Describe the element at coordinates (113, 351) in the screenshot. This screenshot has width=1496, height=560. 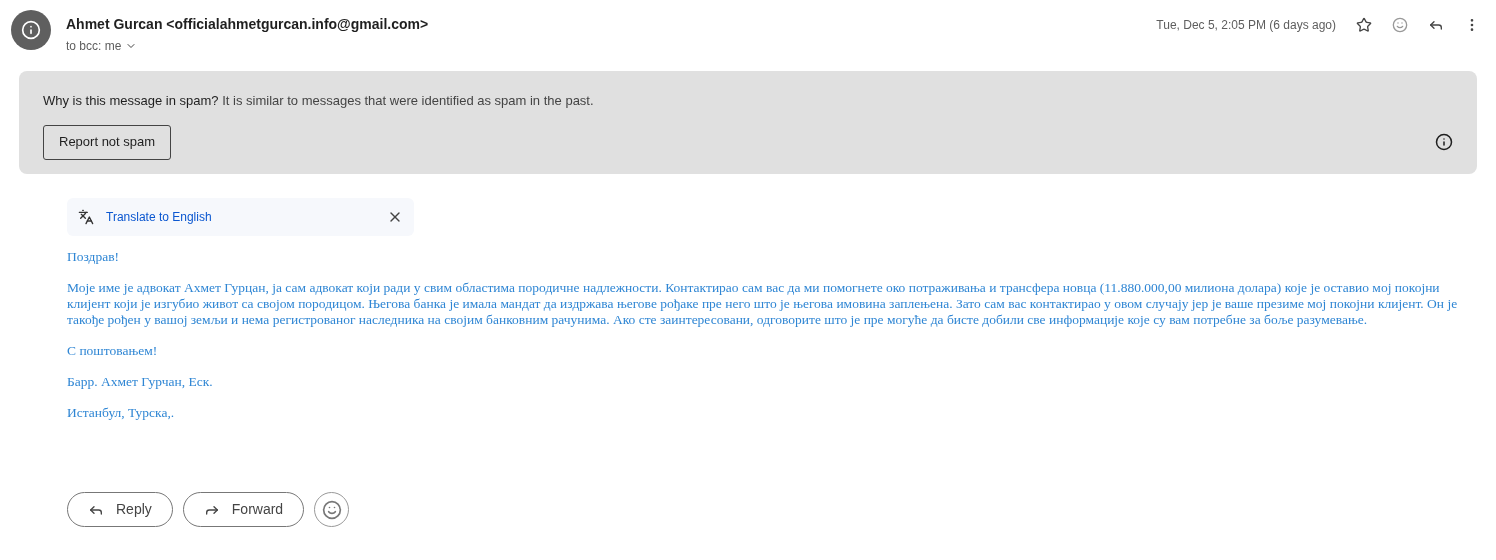
I see `message-paragraph: С поштовањем!` at that location.